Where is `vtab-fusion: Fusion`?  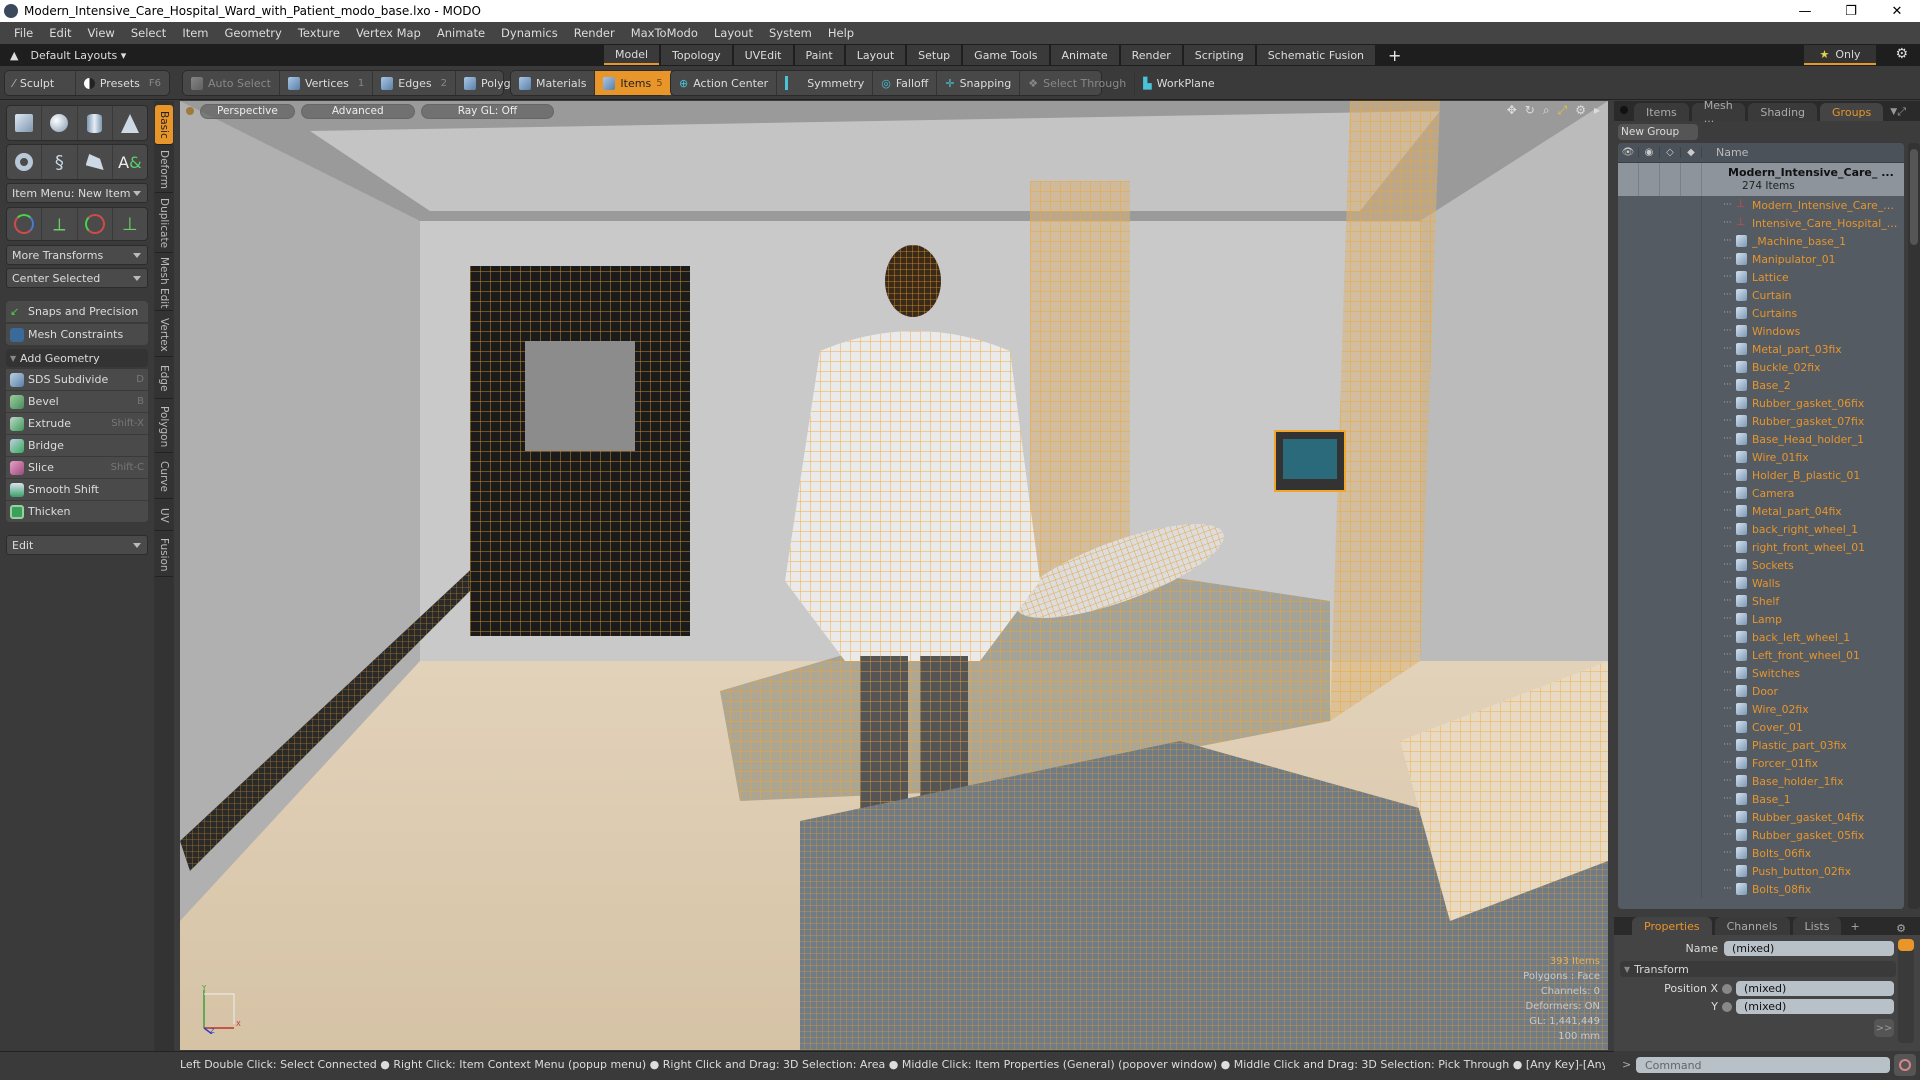 vtab-fusion: Fusion is located at coordinates (164, 555).